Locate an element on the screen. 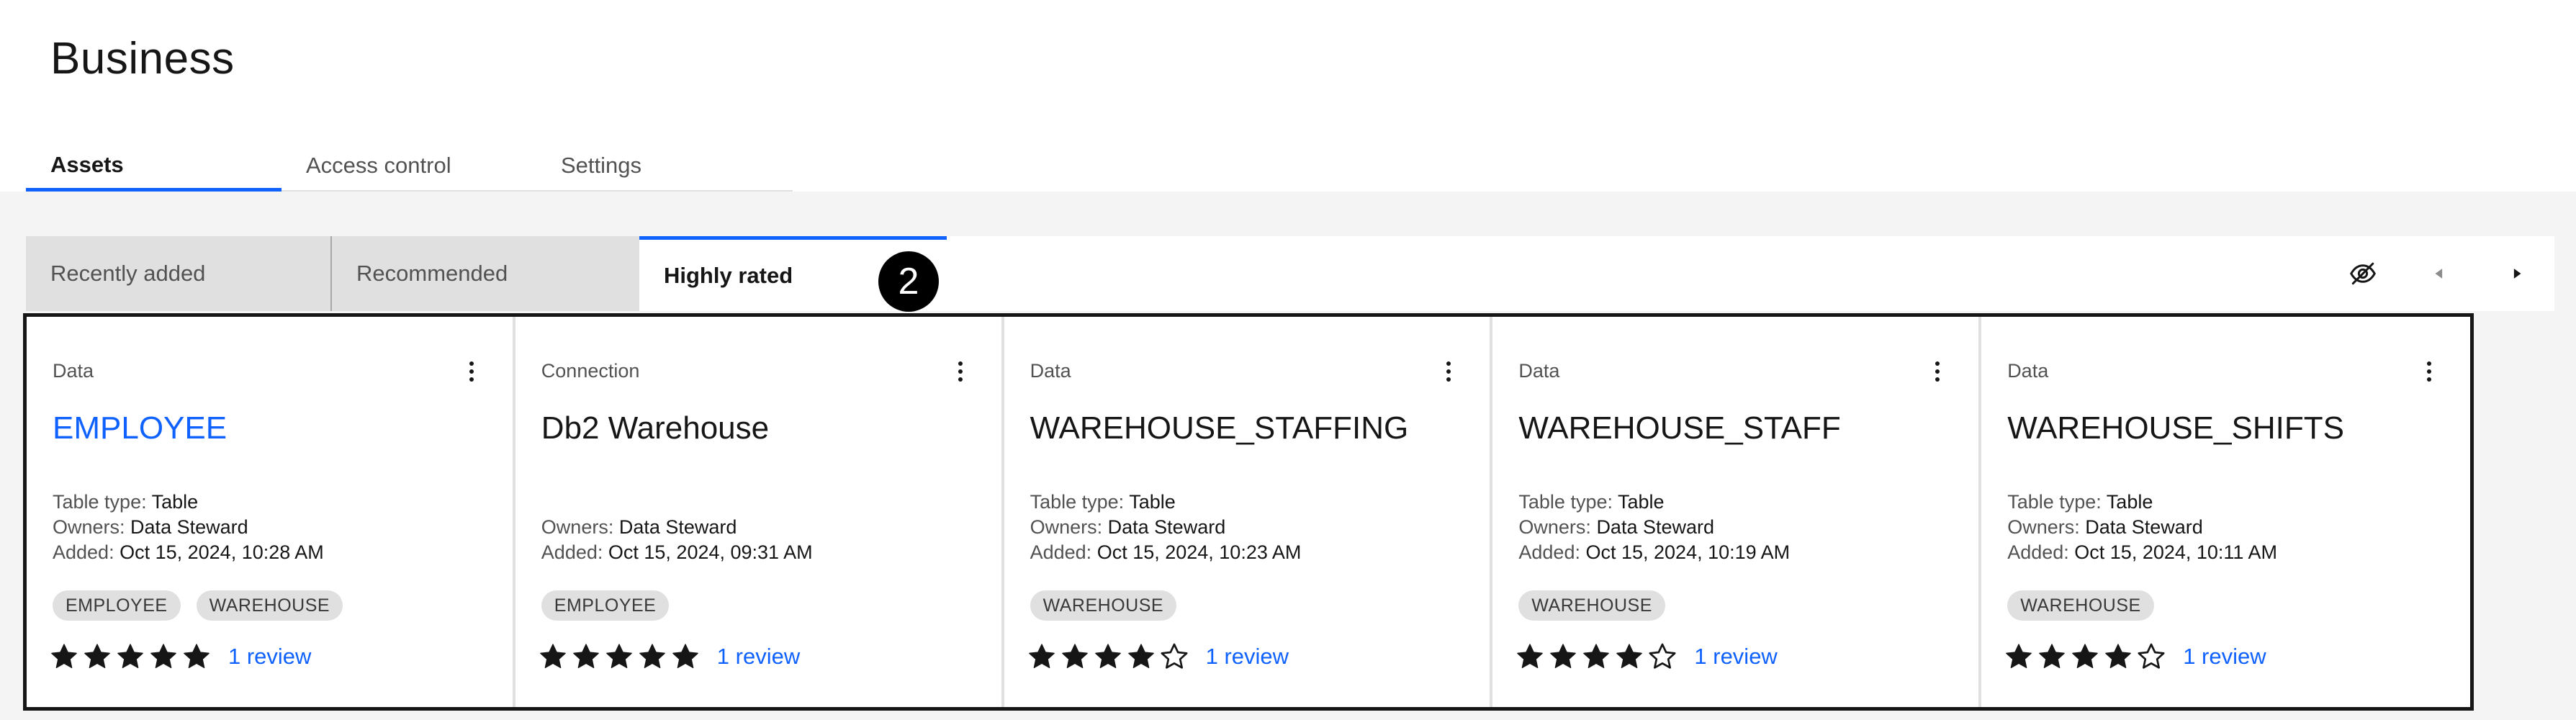 The height and width of the screenshot is (720, 2576). tab-recommended: Recommended is located at coordinates (485, 273).